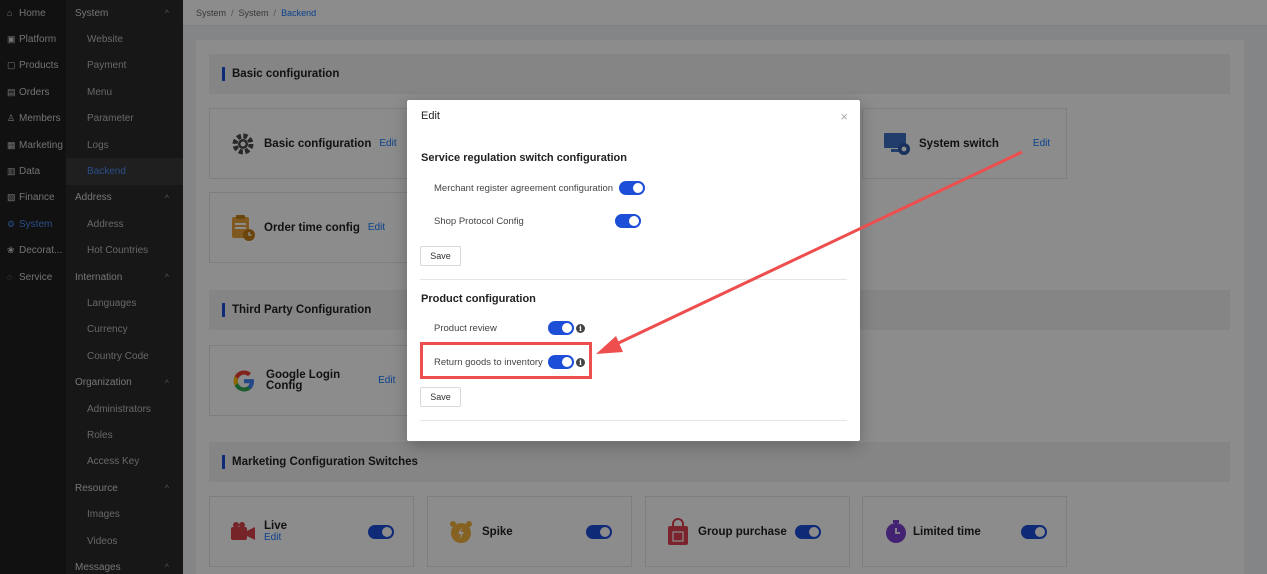 Image resolution: width=1267 pixels, height=574 pixels. What do you see at coordinates (580, 328) in the screenshot?
I see `info-icon: i` at bounding box center [580, 328].